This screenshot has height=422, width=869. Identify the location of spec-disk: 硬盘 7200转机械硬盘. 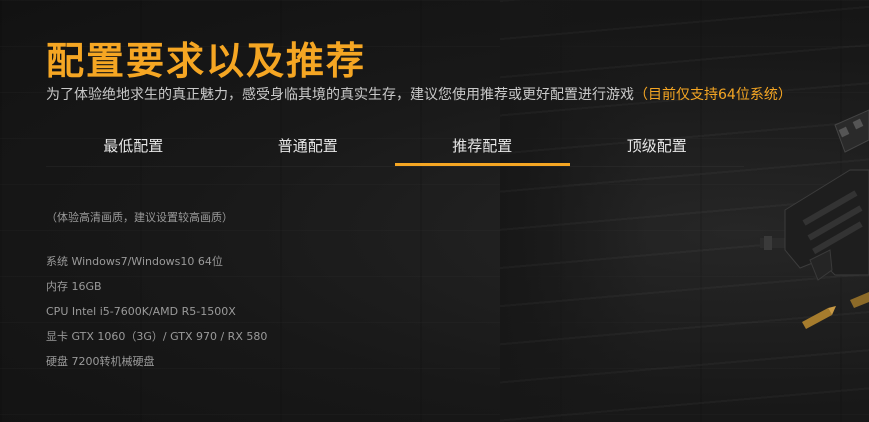
(100, 361).